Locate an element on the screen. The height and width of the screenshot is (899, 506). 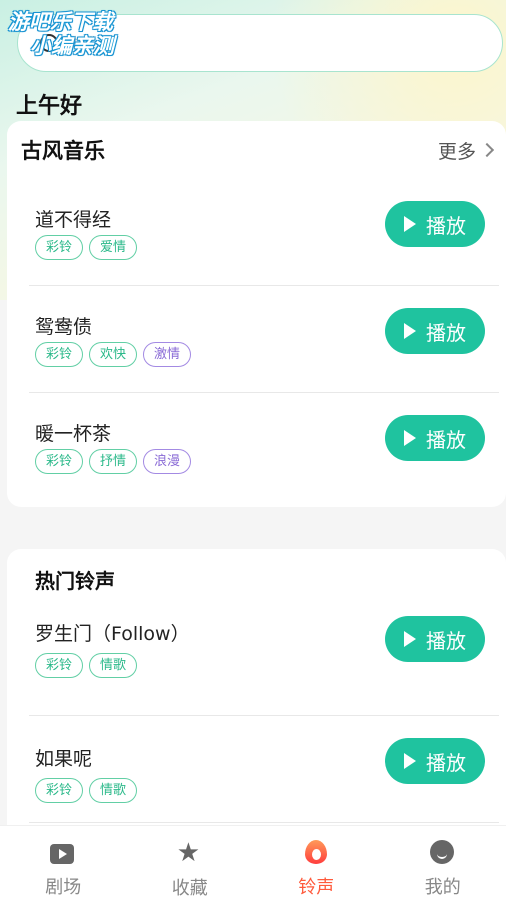
watermark: 游吧乐下载 小编亲测 is located at coordinates (61, 34).